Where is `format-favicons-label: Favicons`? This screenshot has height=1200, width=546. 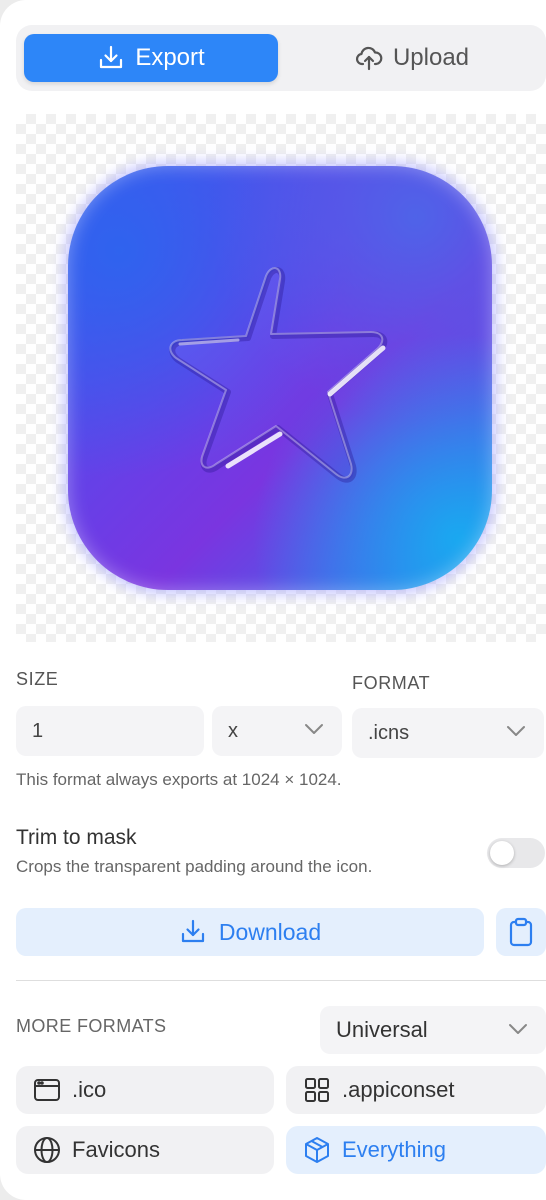 format-favicons-label: Favicons is located at coordinates (116, 1149).